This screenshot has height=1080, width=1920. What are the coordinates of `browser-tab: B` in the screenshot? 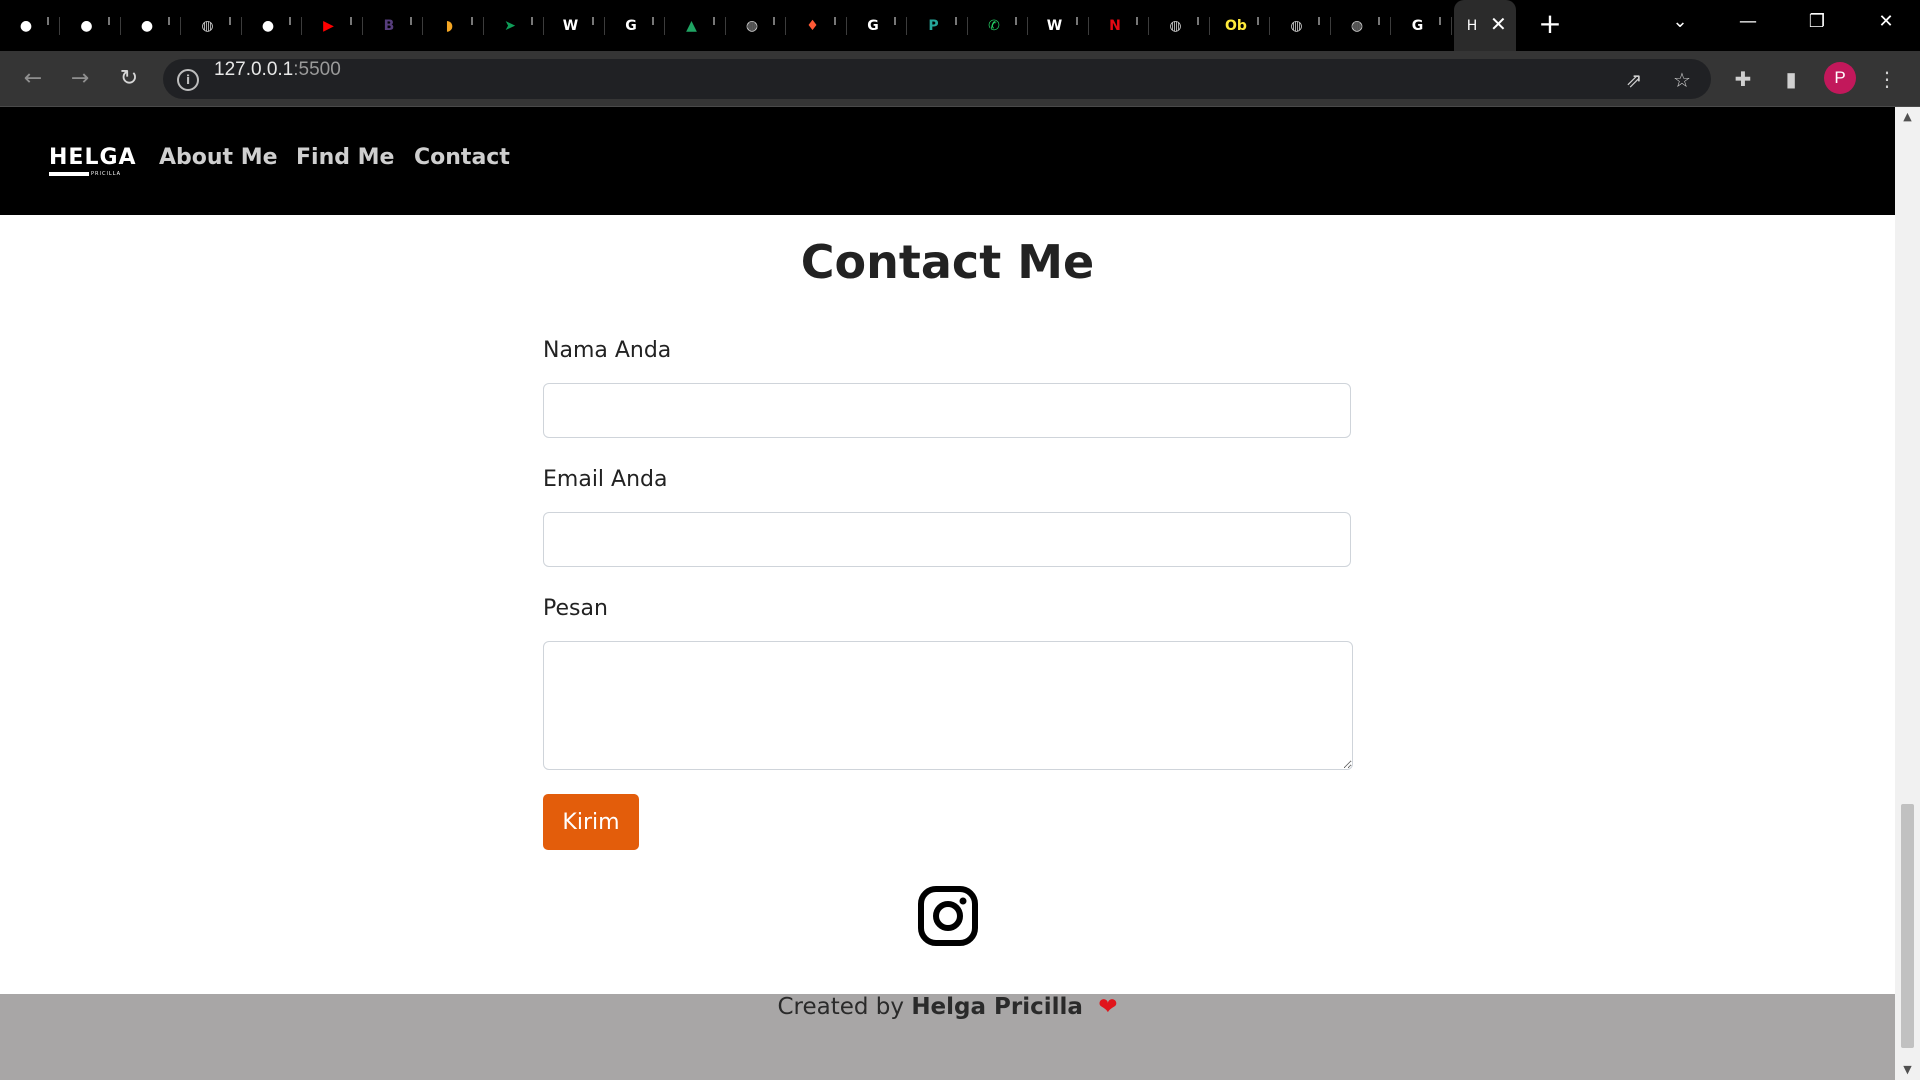 It's located at (393, 25).